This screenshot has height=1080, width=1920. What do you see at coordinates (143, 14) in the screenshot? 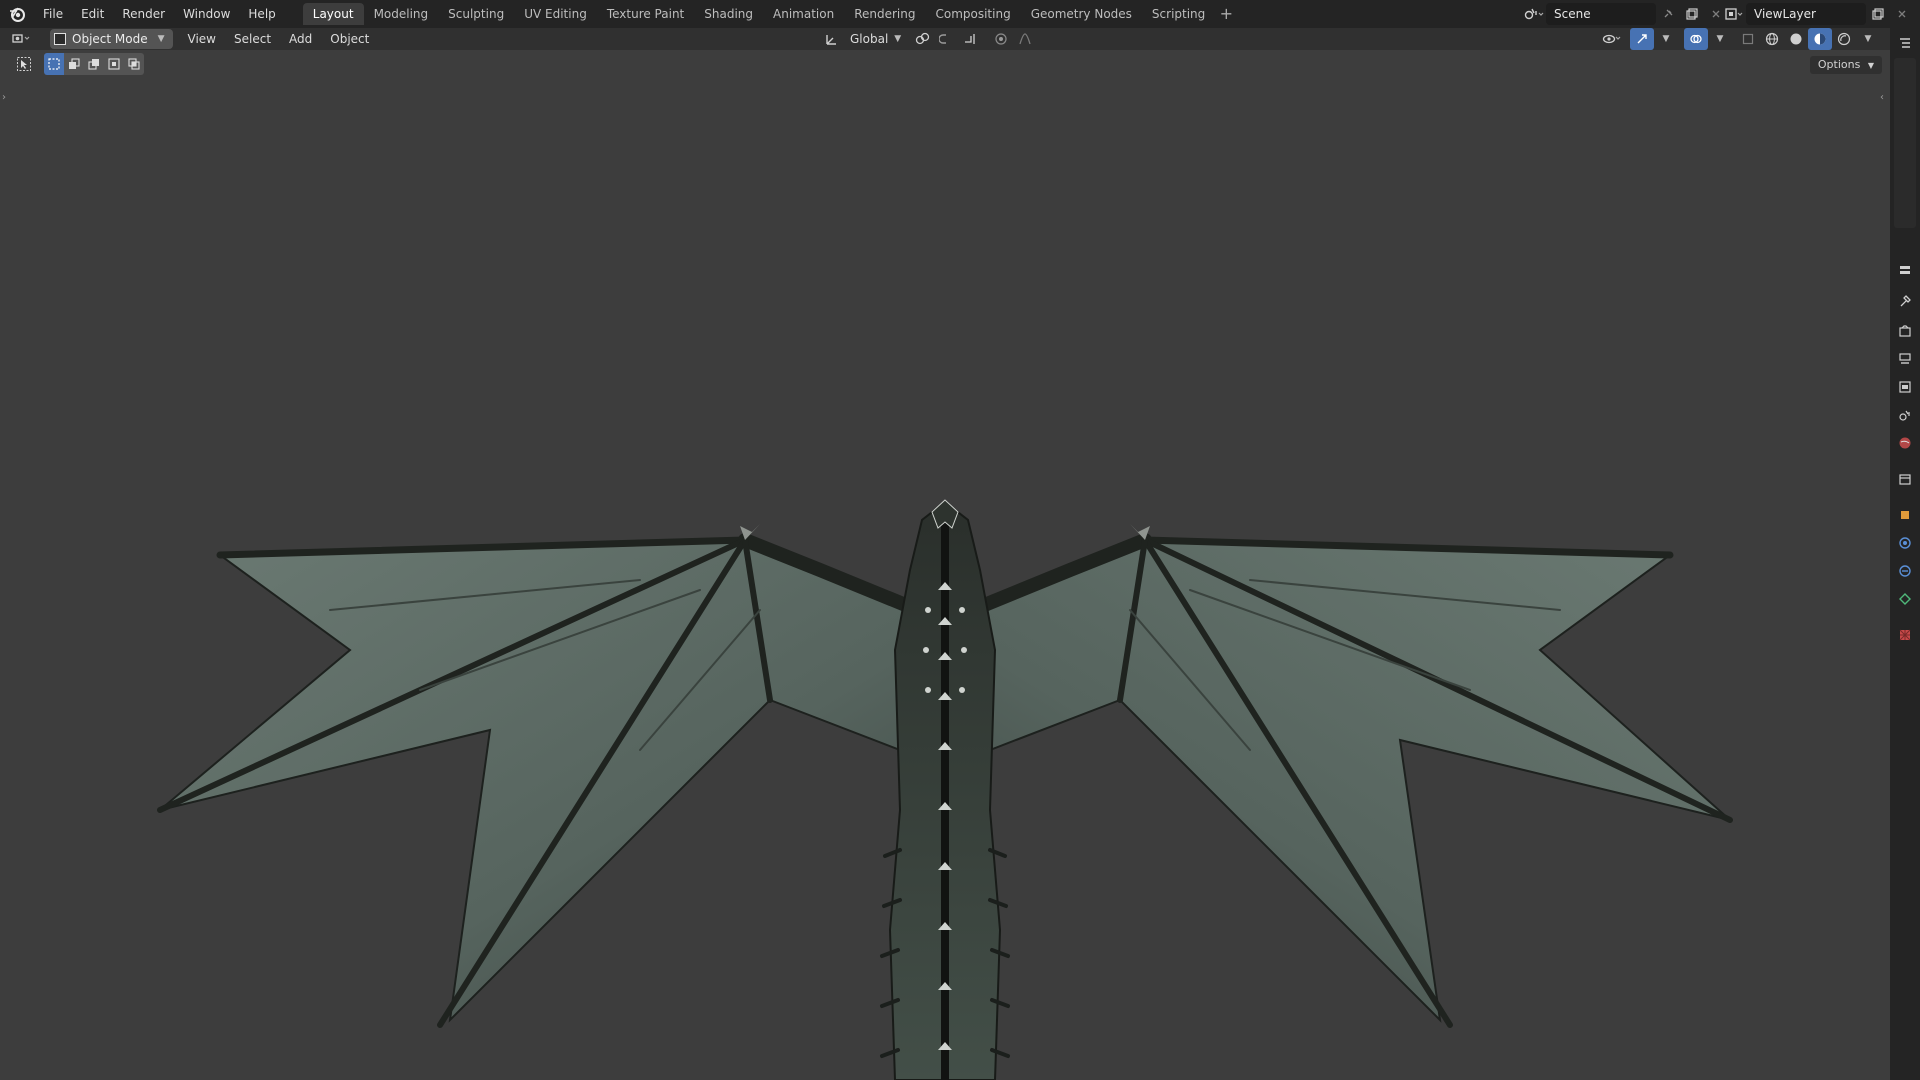
I see `menu-render: Render` at bounding box center [143, 14].